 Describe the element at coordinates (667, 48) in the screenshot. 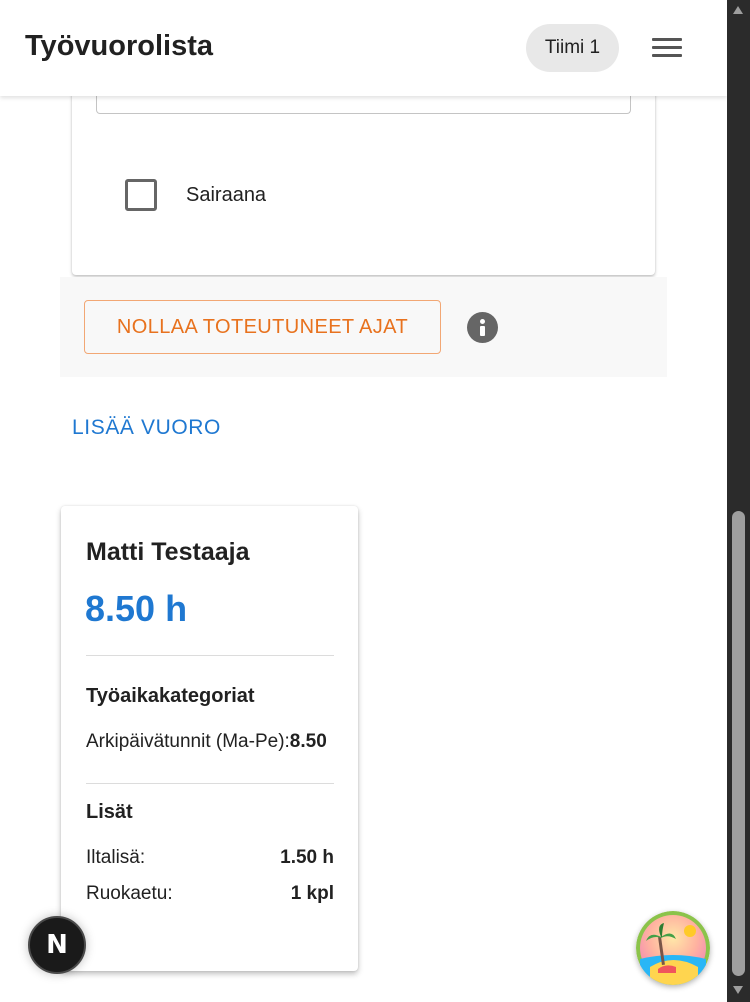

I see `hamburger-menu-icon` at that location.